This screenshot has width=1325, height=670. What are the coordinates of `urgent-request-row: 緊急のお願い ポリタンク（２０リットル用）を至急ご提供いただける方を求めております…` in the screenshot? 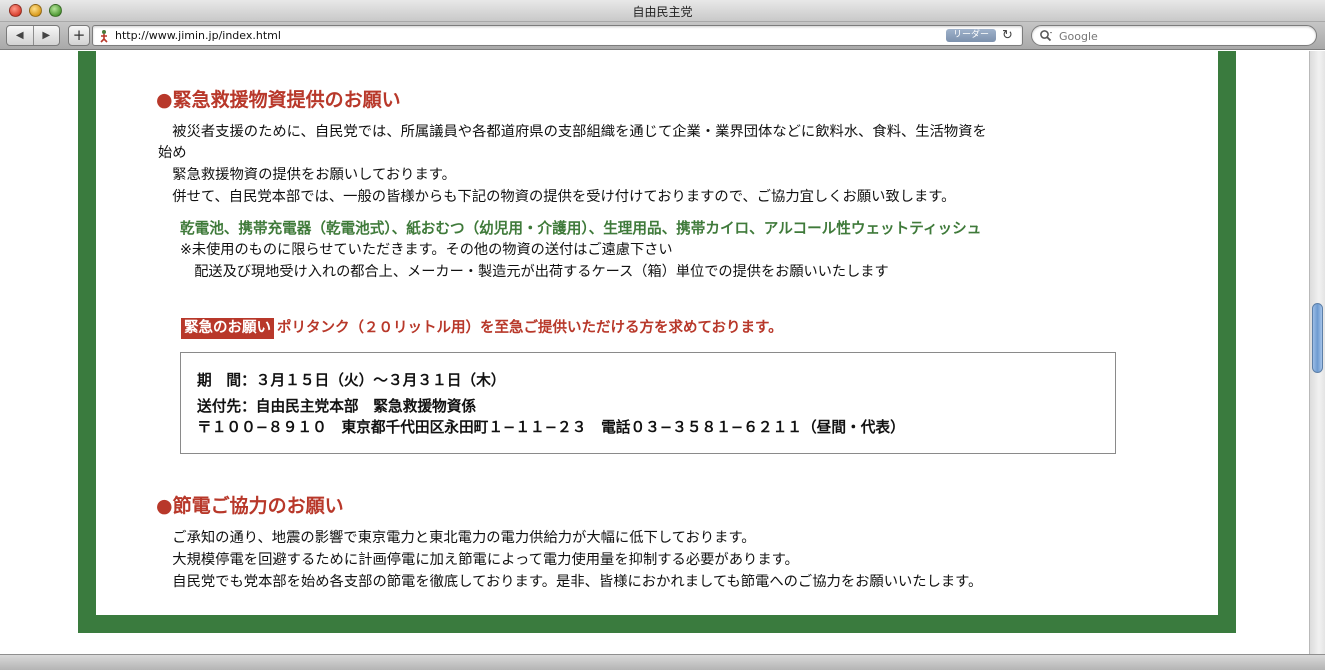 It's located at (482, 328).